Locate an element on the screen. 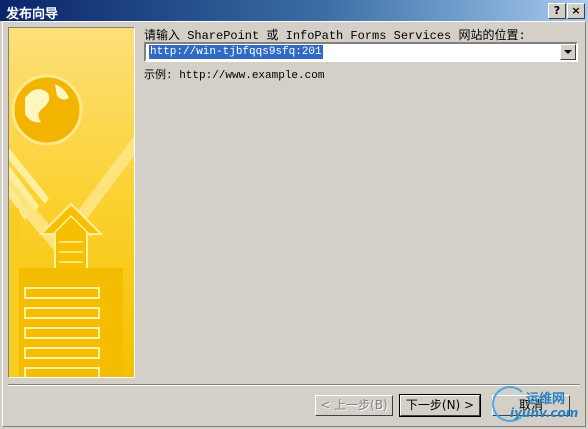 This screenshot has height=429, width=588. watermark-domain: iyunv.com is located at coordinates (544, 413).